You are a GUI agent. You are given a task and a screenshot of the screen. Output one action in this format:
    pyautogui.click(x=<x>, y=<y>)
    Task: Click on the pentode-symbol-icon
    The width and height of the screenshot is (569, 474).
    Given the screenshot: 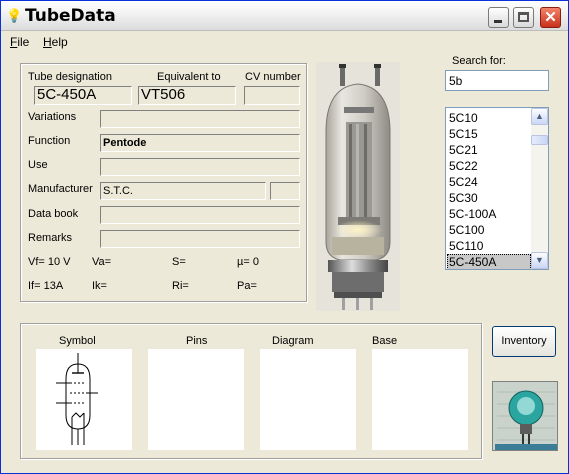 What is the action you would take?
    pyautogui.click(x=77, y=399)
    